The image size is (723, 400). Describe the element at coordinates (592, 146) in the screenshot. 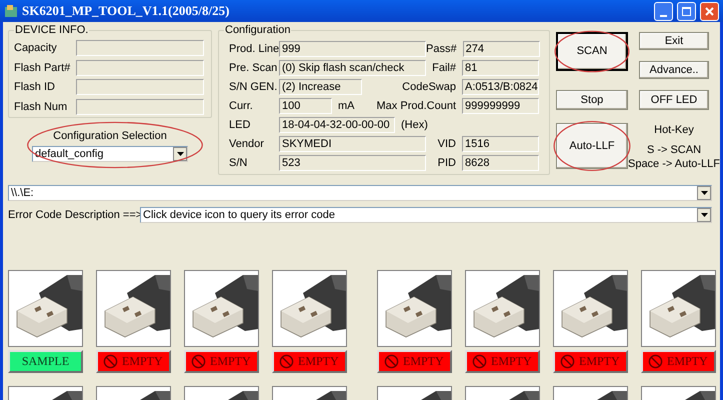

I see `auto-llf-button: Auto-LLF` at that location.